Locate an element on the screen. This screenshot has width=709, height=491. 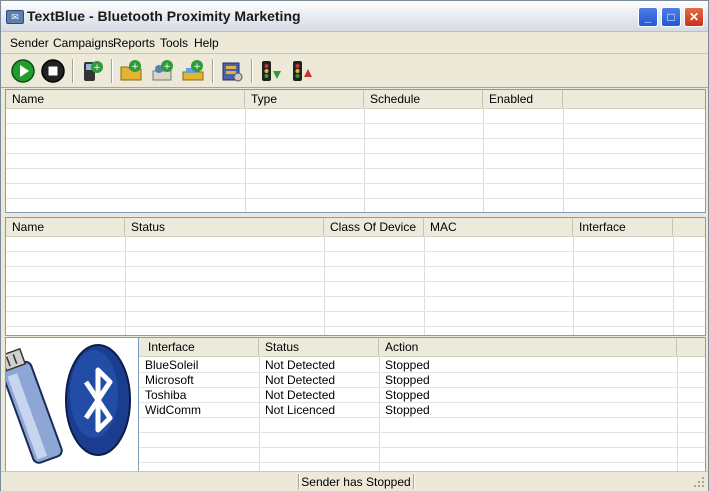
menu-reports: Reports is located at coordinates (134, 43).